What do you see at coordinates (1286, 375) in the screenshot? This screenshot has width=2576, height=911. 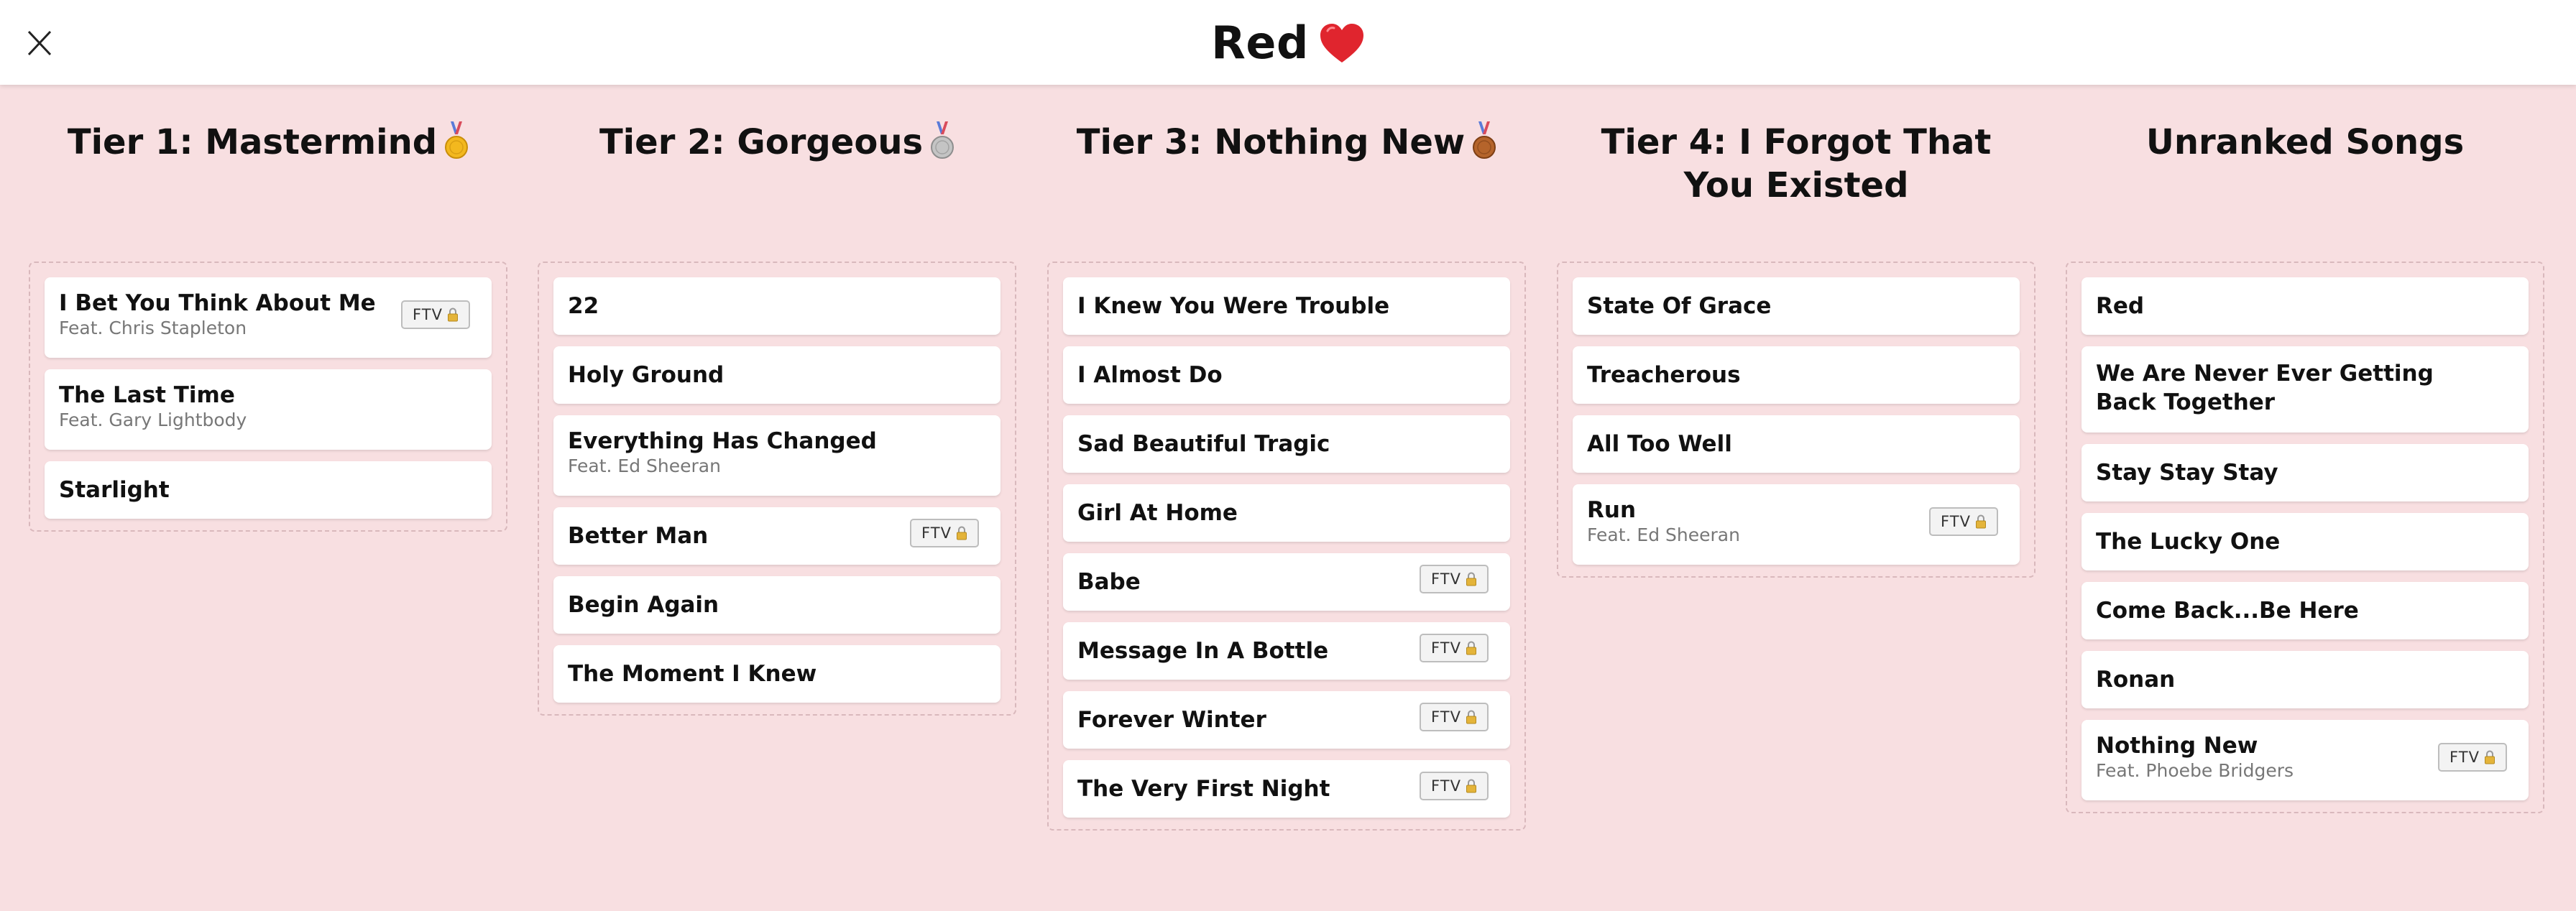 I see `song-card: I Almost Do` at bounding box center [1286, 375].